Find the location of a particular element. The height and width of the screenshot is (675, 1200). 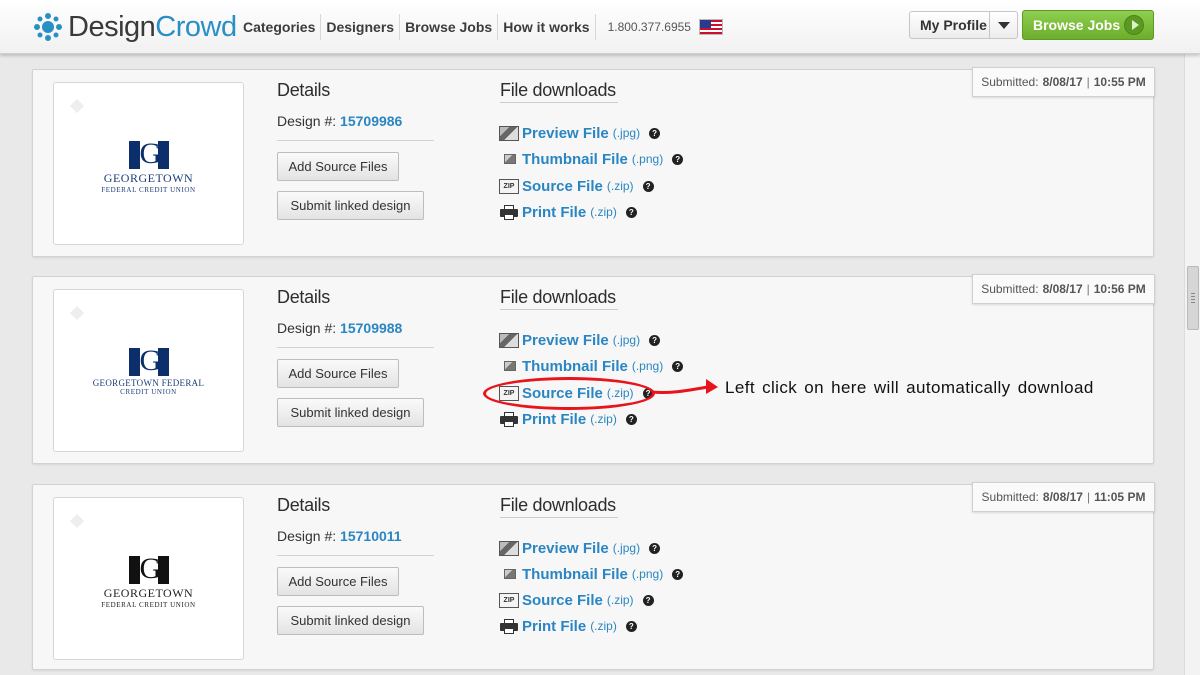

submitted-timestamp: Submitted: 8/08/17 | 11:05 PM is located at coordinates (1063, 497).